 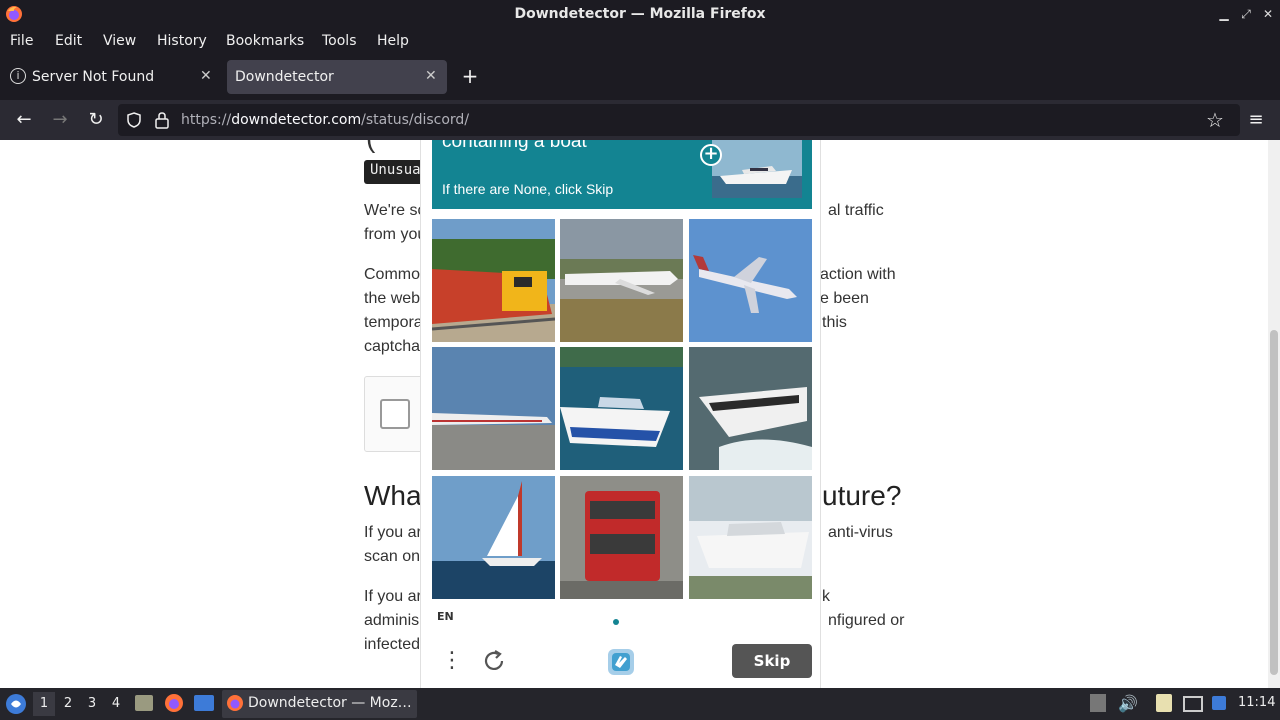 What do you see at coordinates (337, 77) in the screenshot?
I see `tab-downdetector: Downdetector ✕` at bounding box center [337, 77].